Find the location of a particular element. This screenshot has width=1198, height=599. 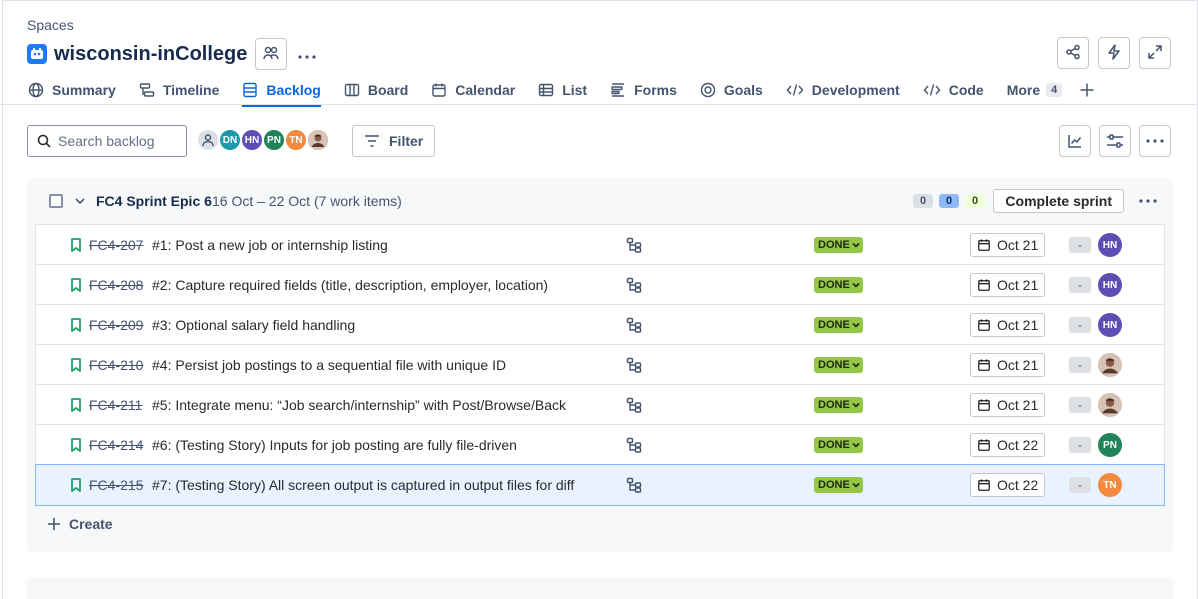

complete-sprint-button: Complete sprint is located at coordinates (1058, 201).